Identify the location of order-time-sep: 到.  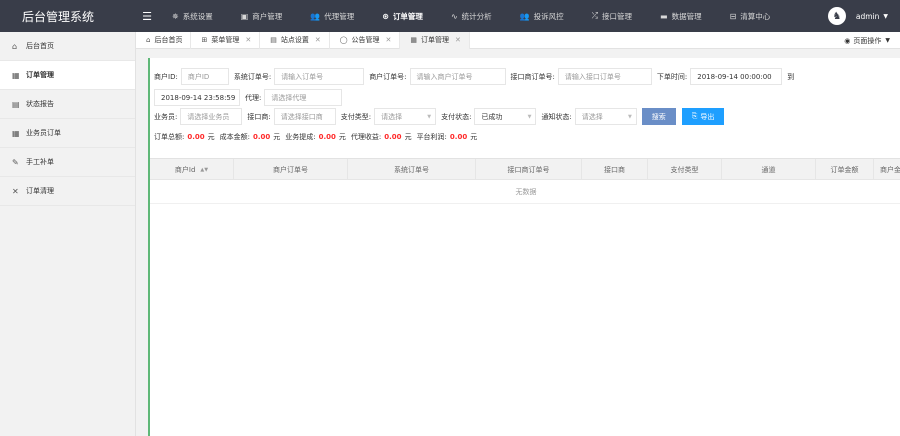
(791, 76).